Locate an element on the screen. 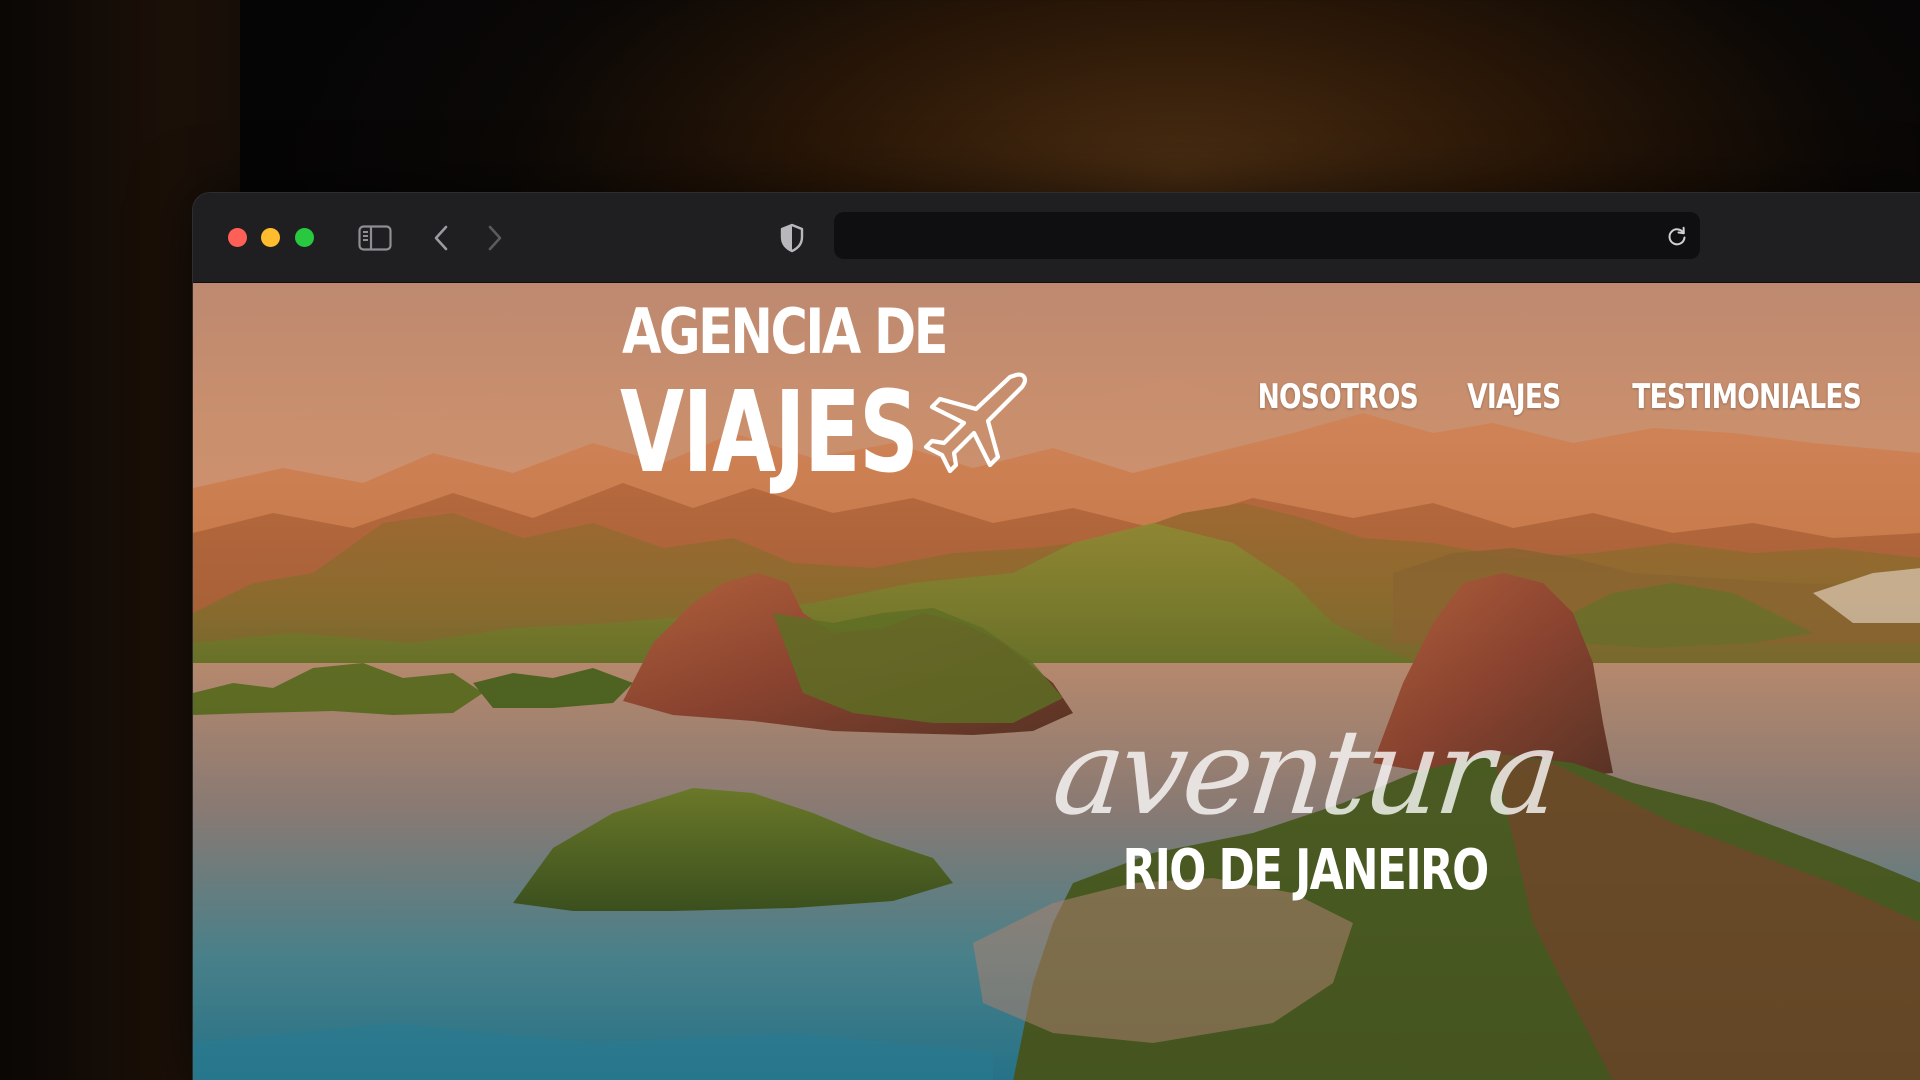 This screenshot has height=1080, width=1920. site-logo: AGENCIA DE VIAJES is located at coordinates (835, 395).